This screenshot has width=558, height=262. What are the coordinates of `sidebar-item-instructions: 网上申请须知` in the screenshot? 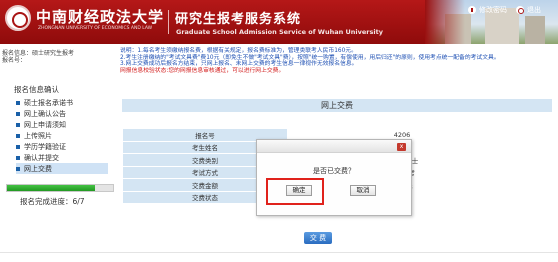 It's located at (62, 124).